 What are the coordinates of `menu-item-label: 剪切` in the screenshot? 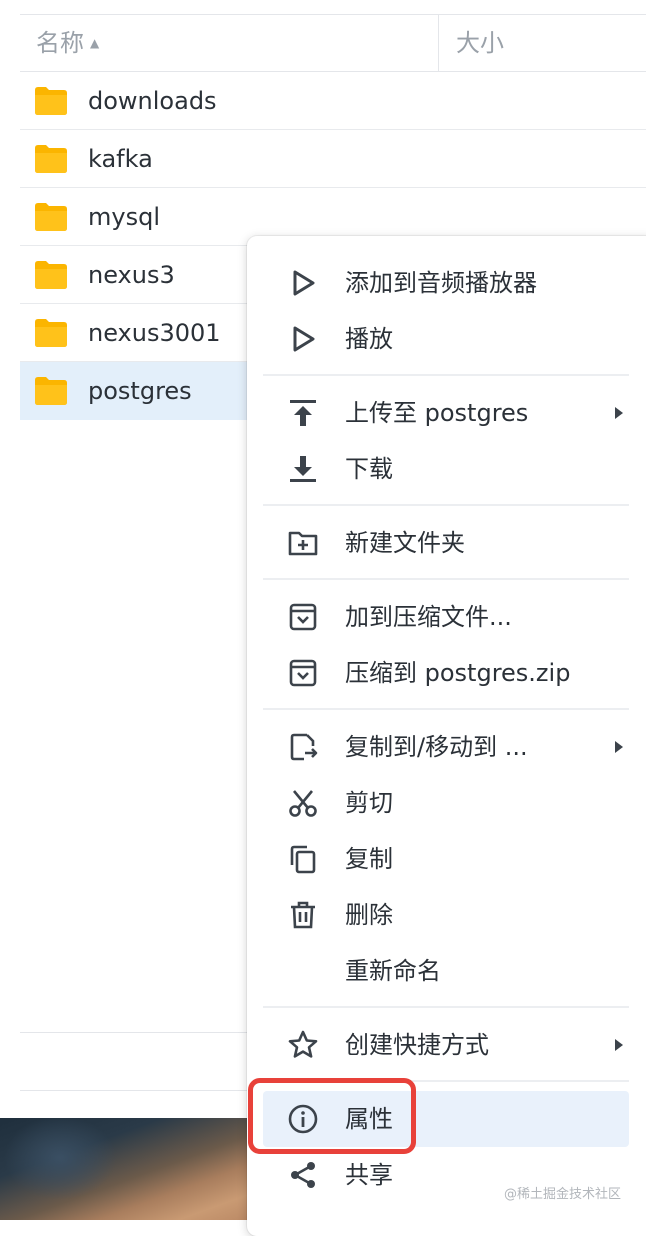 It's located at (369, 803).